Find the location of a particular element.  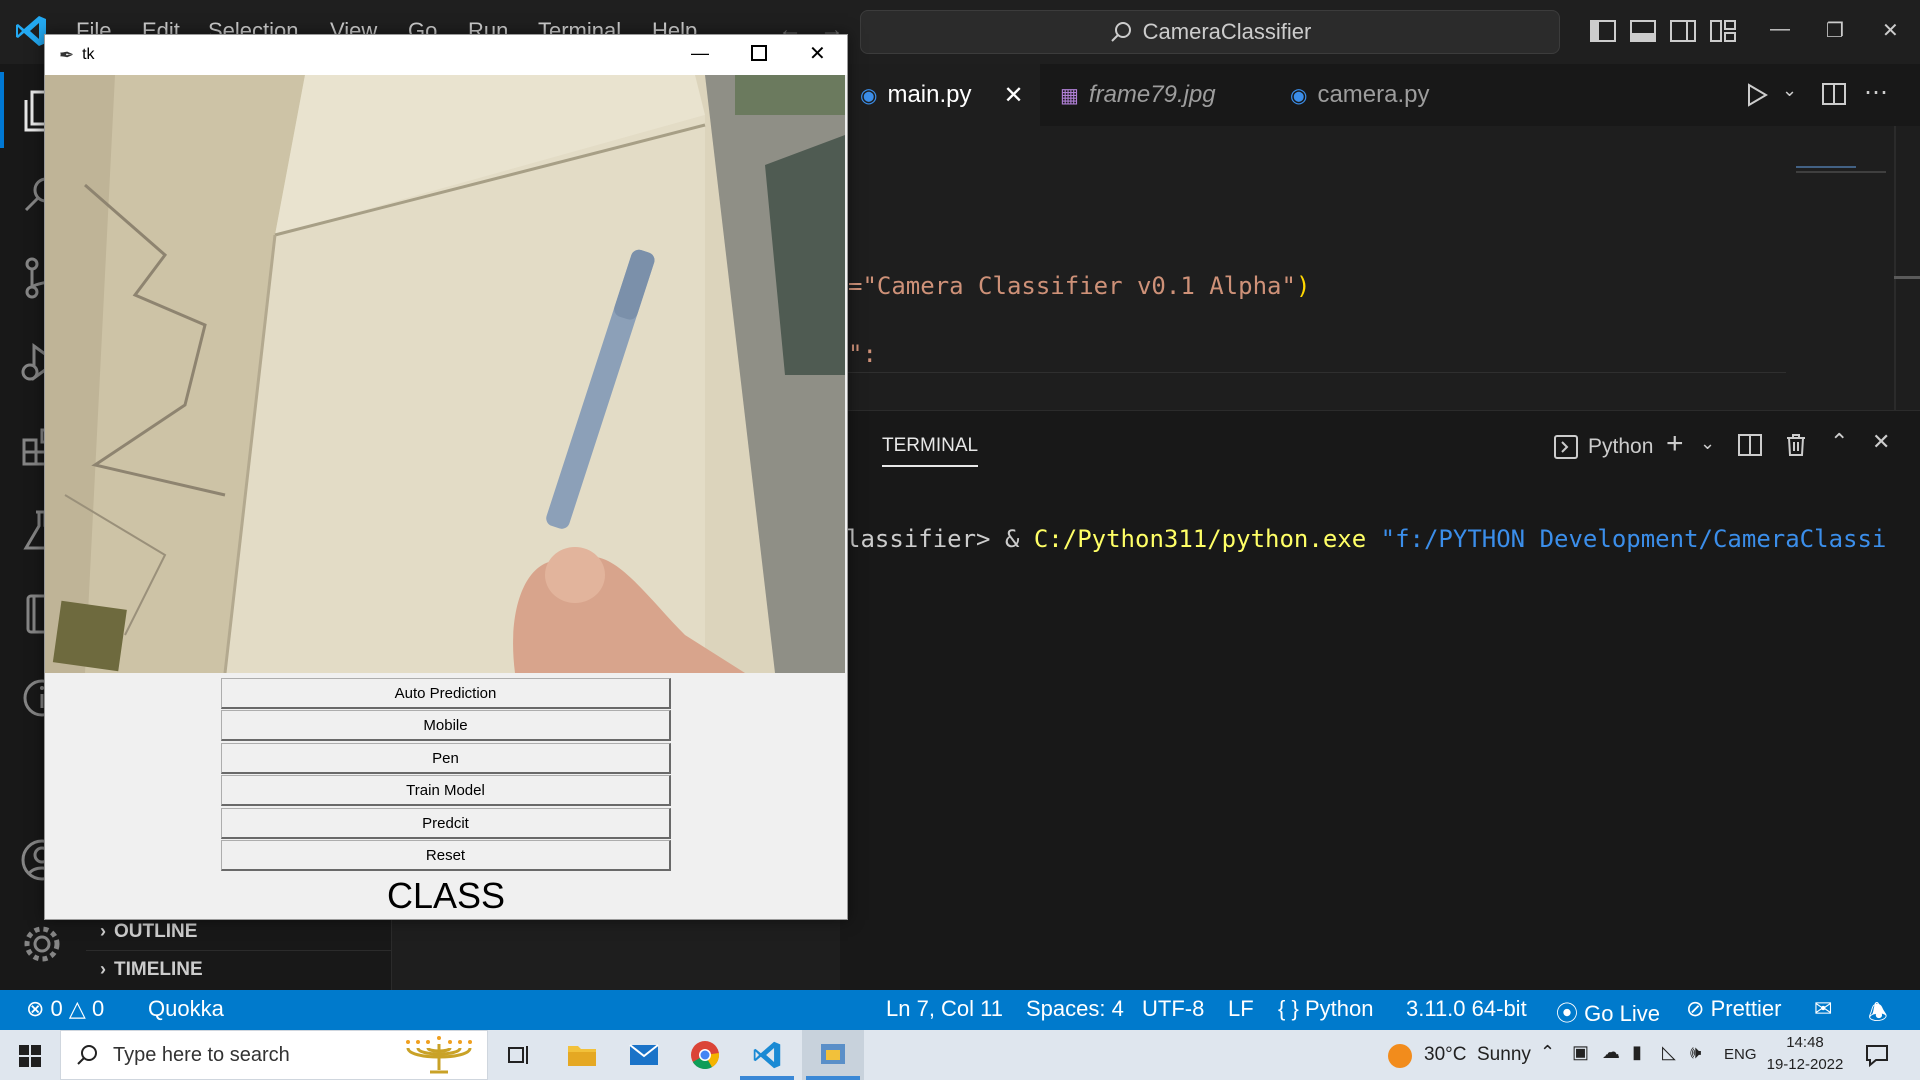

code-string: ="Camera Classifier v0.1 Alpha" is located at coordinates (1072, 286).